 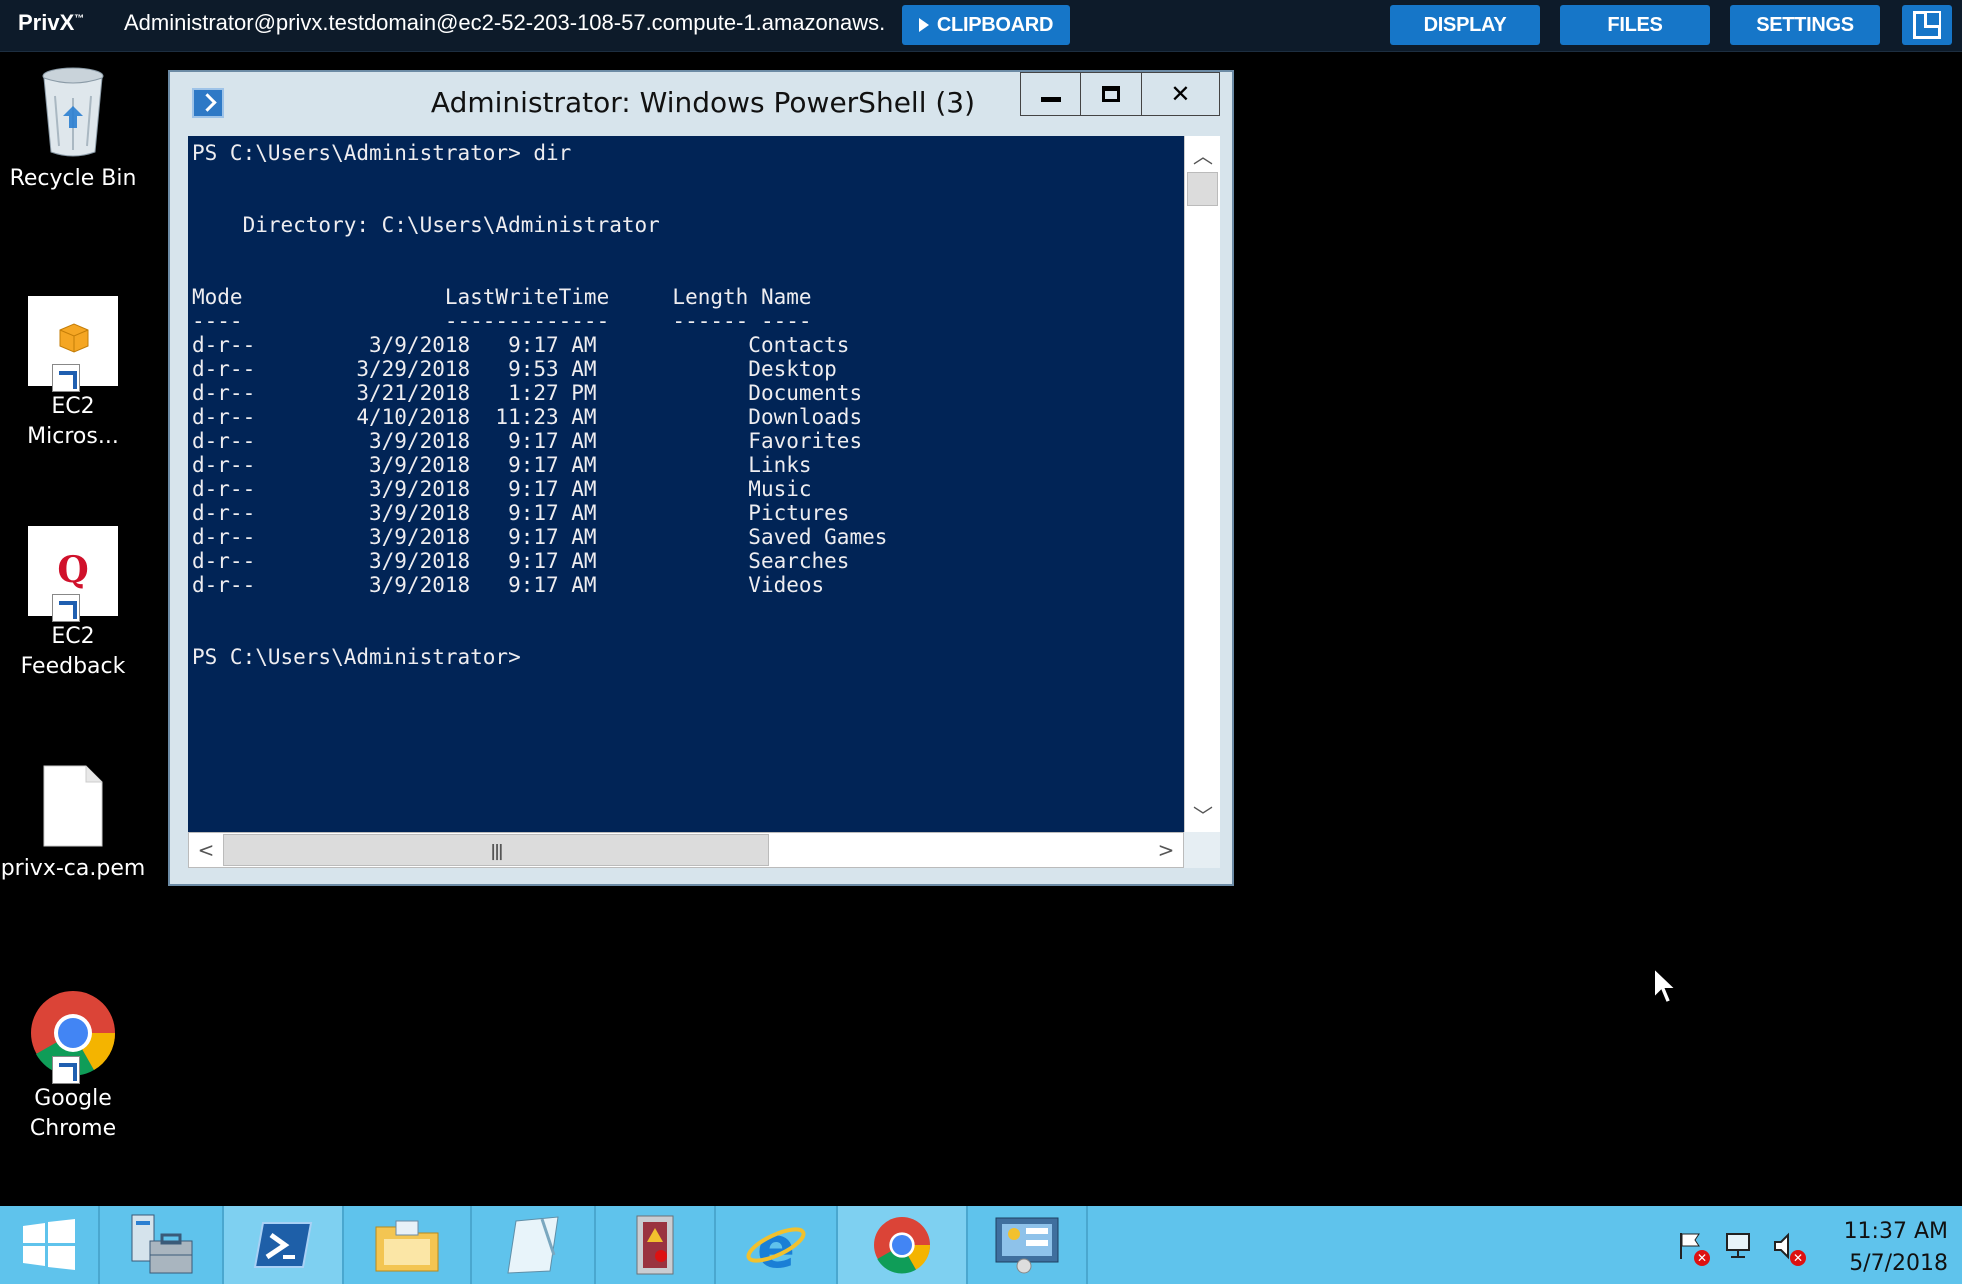 I want to click on close-icon: ✕, so click(x=1180, y=94).